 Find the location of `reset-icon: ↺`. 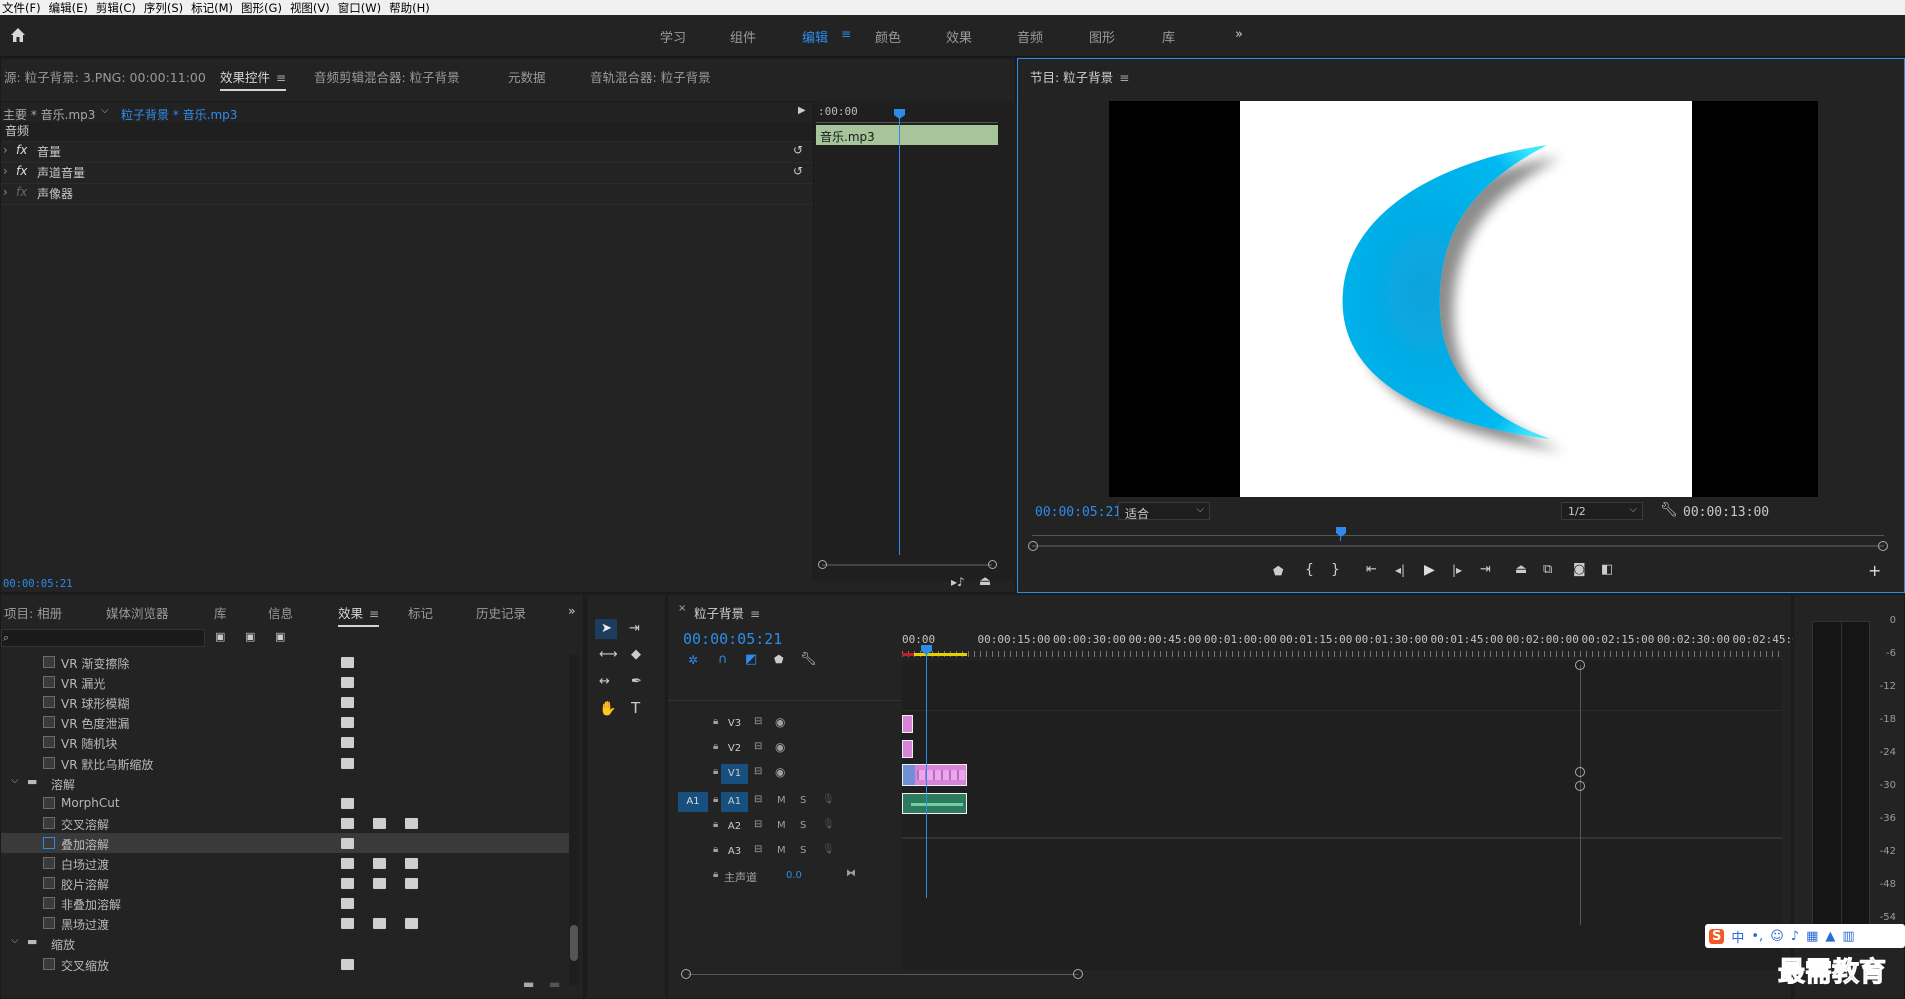

reset-icon: ↺ is located at coordinates (798, 150).